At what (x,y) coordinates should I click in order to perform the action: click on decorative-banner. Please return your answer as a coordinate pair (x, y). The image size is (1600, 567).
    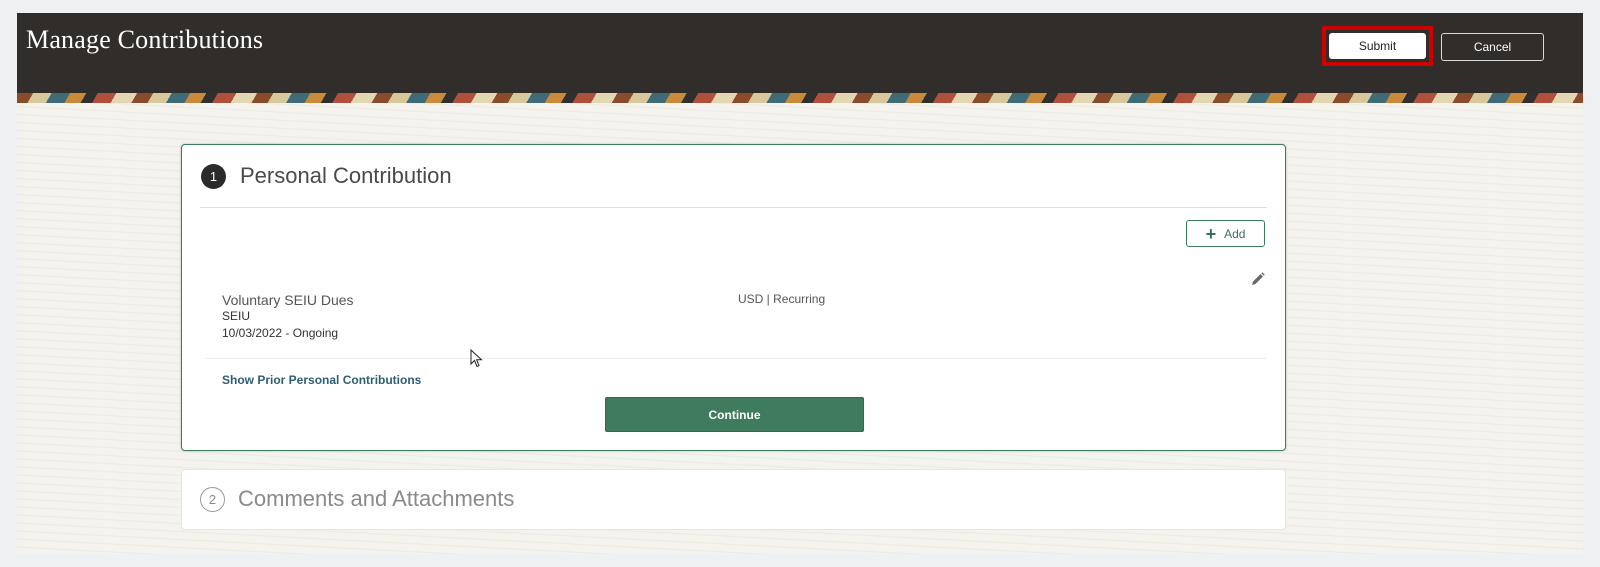
    Looking at the image, I should click on (800, 98).